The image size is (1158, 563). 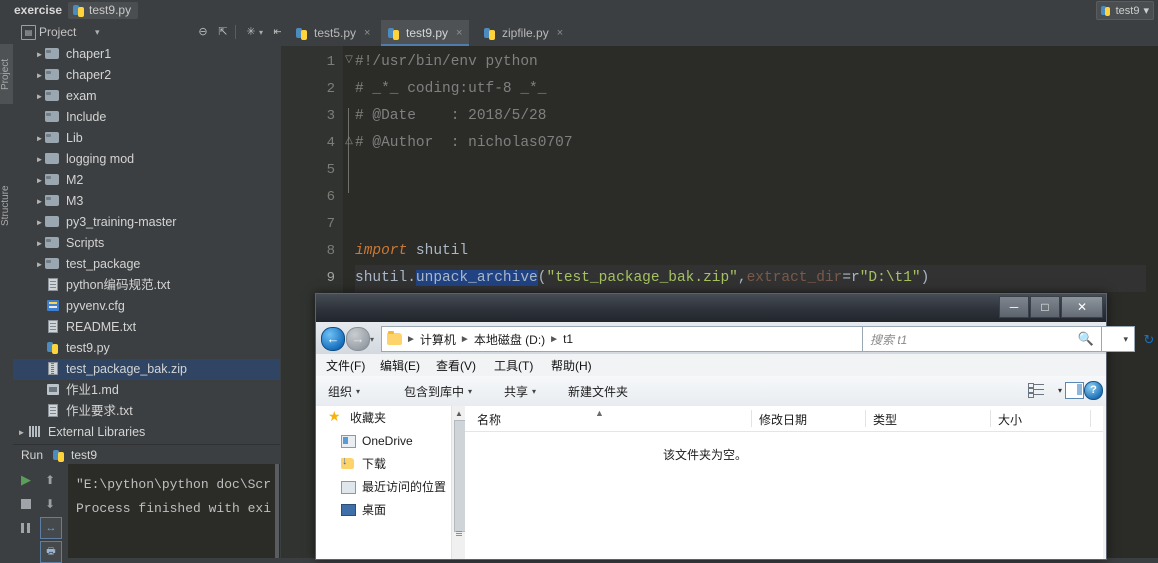 What do you see at coordinates (458, 482) in the screenshot?
I see `navigation-pane-scrollbar: ▲` at bounding box center [458, 482].